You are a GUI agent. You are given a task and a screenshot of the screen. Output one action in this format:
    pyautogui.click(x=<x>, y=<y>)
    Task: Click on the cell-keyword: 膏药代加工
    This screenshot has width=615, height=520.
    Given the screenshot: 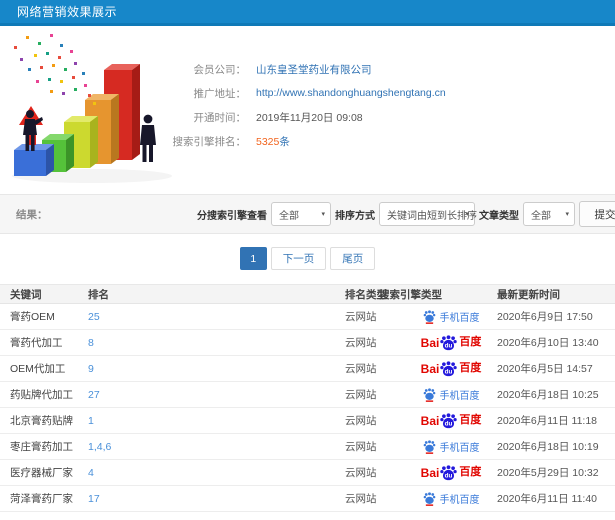 What is the action you would take?
    pyautogui.click(x=36, y=343)
    